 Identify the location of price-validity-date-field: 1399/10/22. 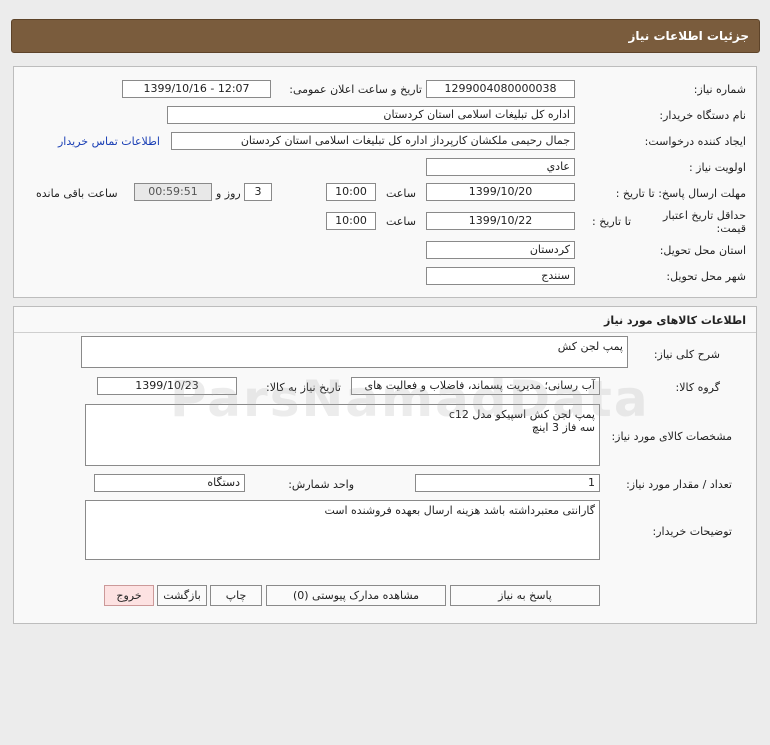
(500, 221).